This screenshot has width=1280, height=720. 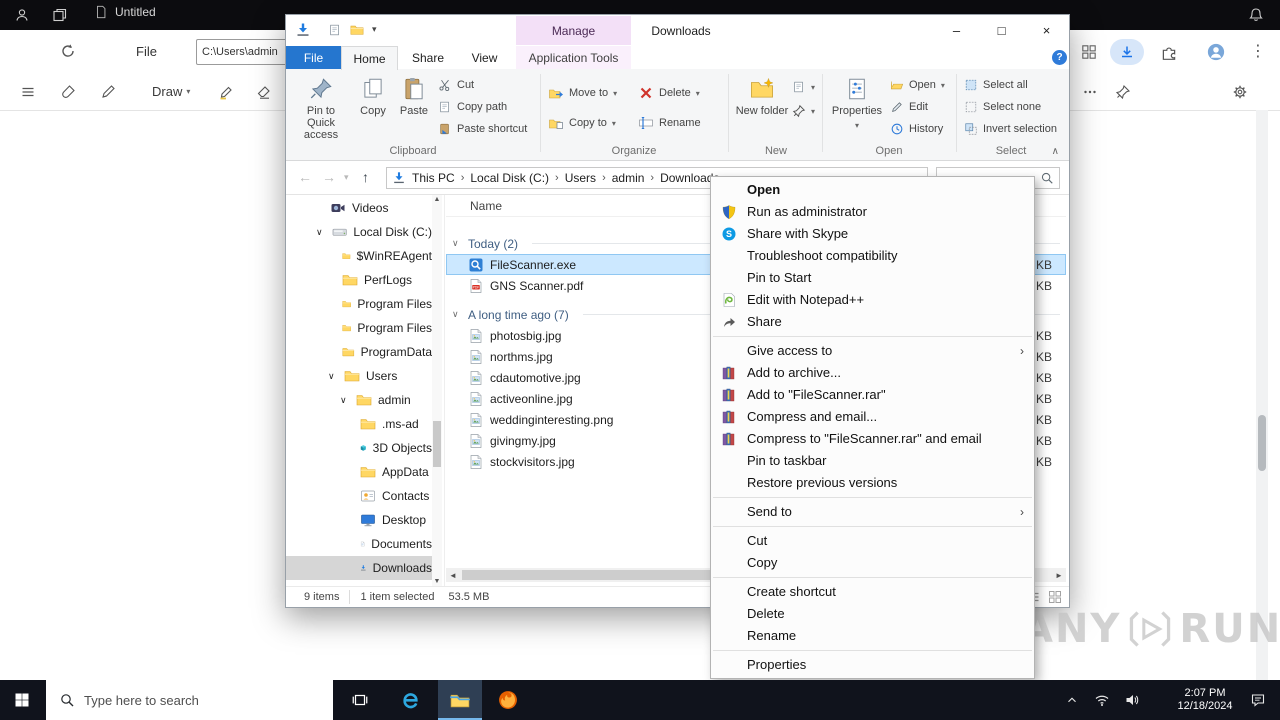 I want to click on help-button: ?, so click(x=1059, y=57).